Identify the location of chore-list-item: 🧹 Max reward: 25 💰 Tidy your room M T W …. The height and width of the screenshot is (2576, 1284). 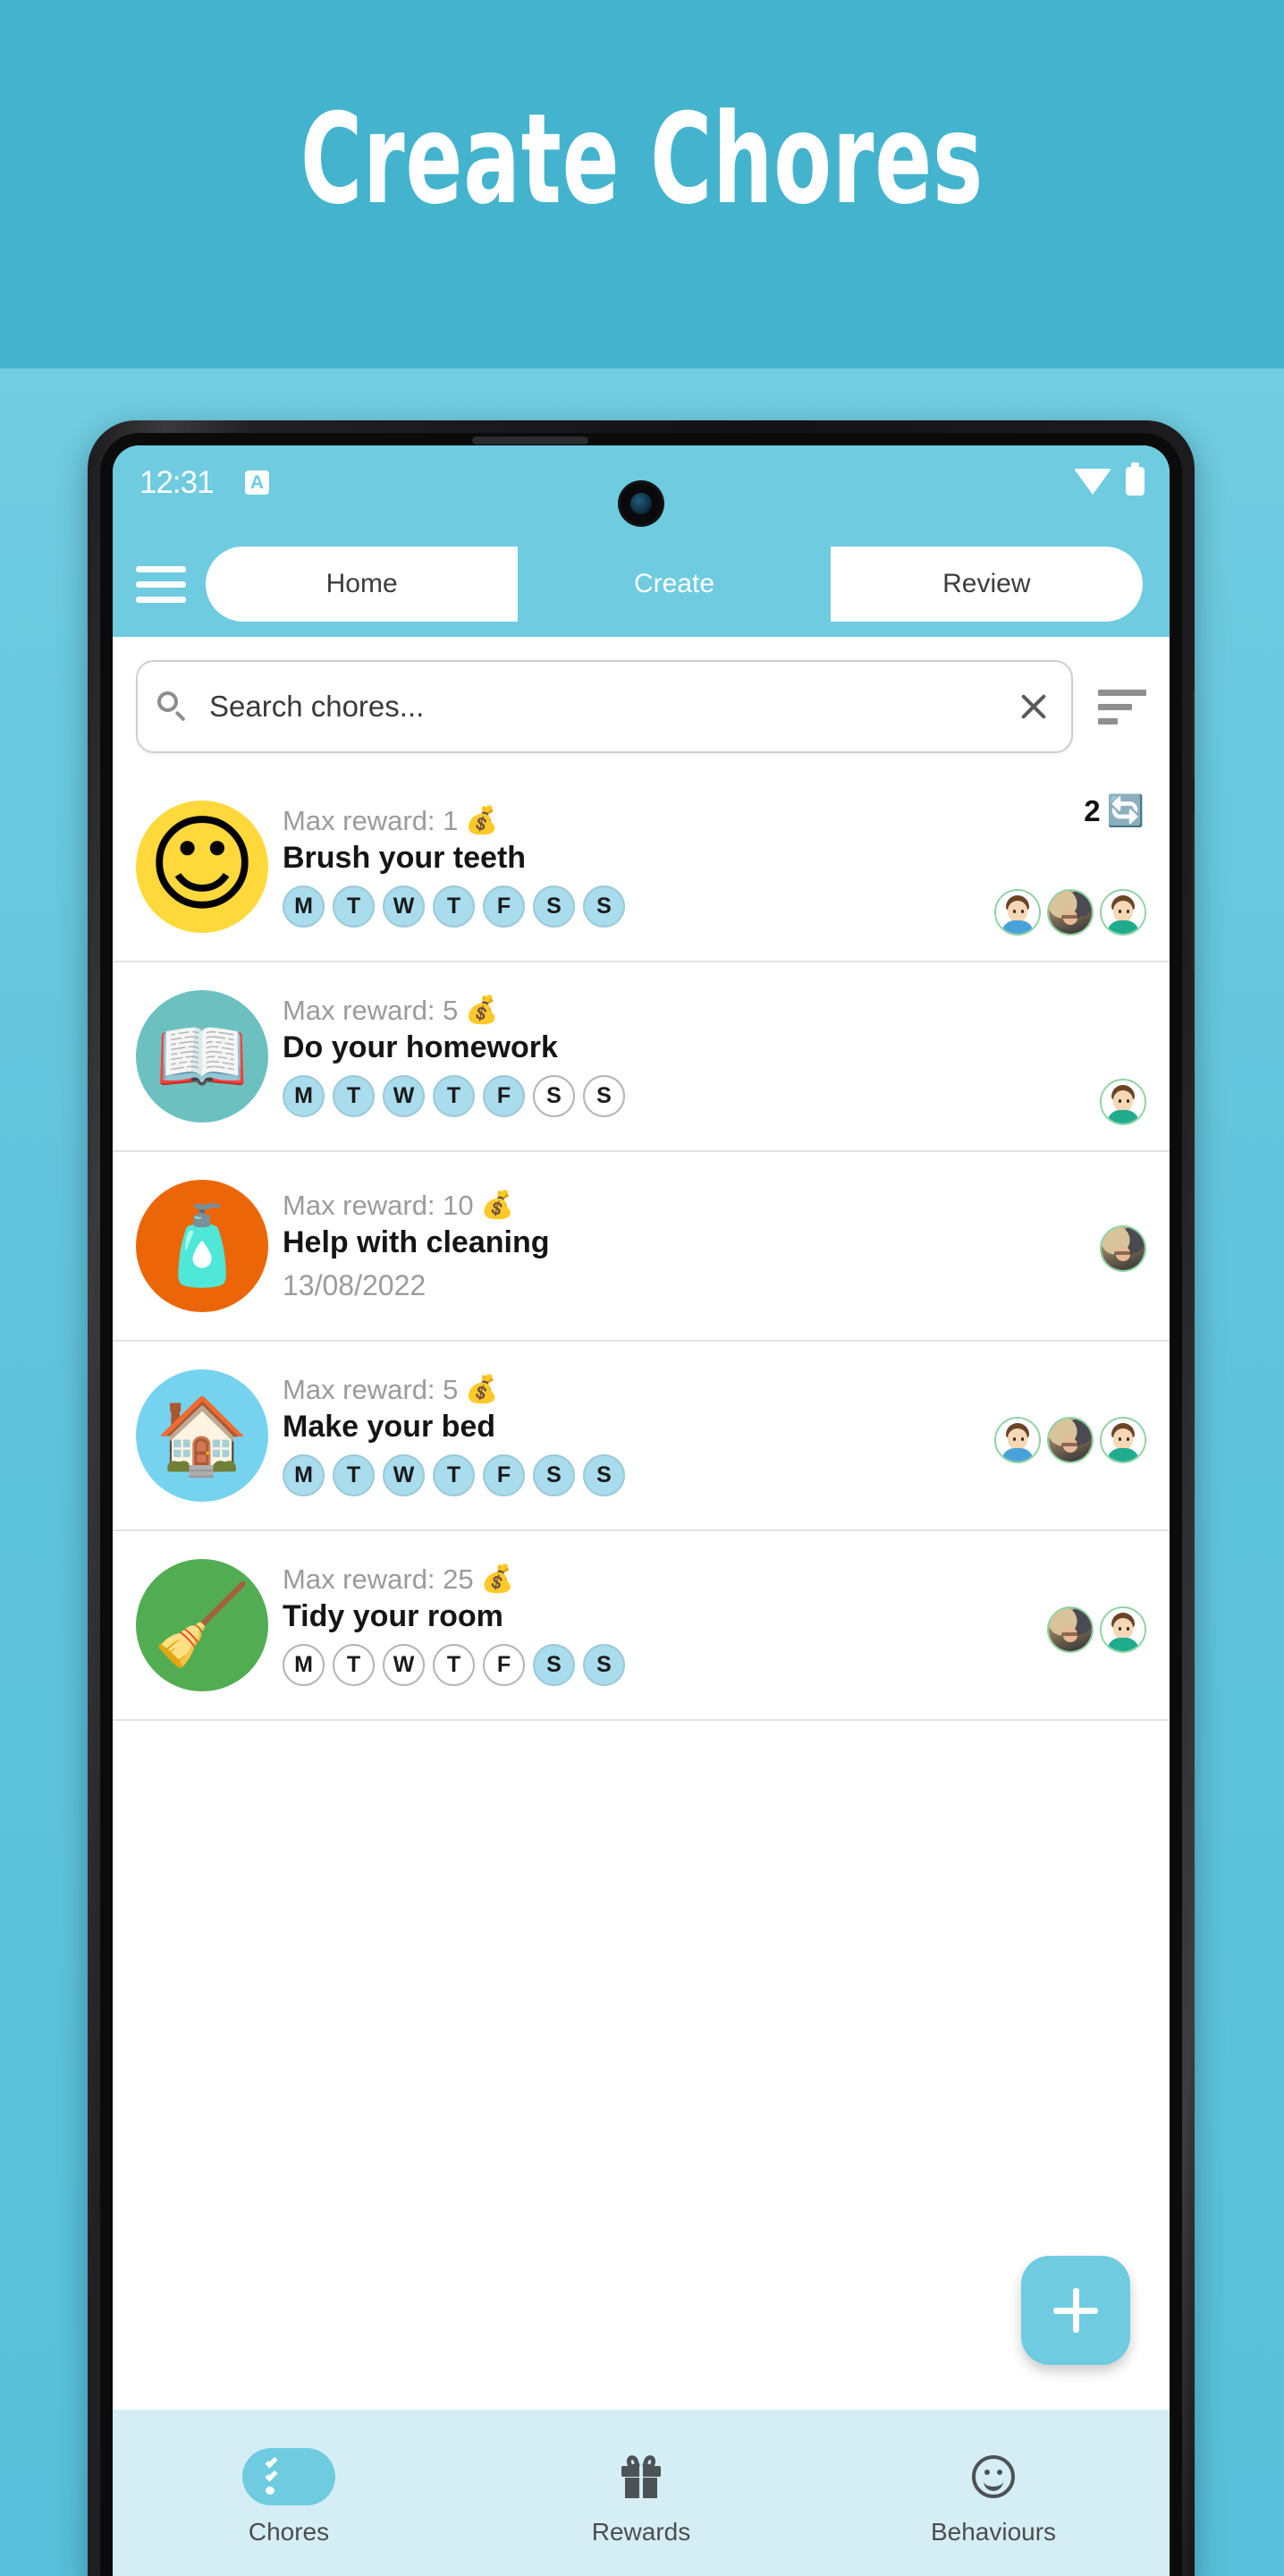
(641, 1626).